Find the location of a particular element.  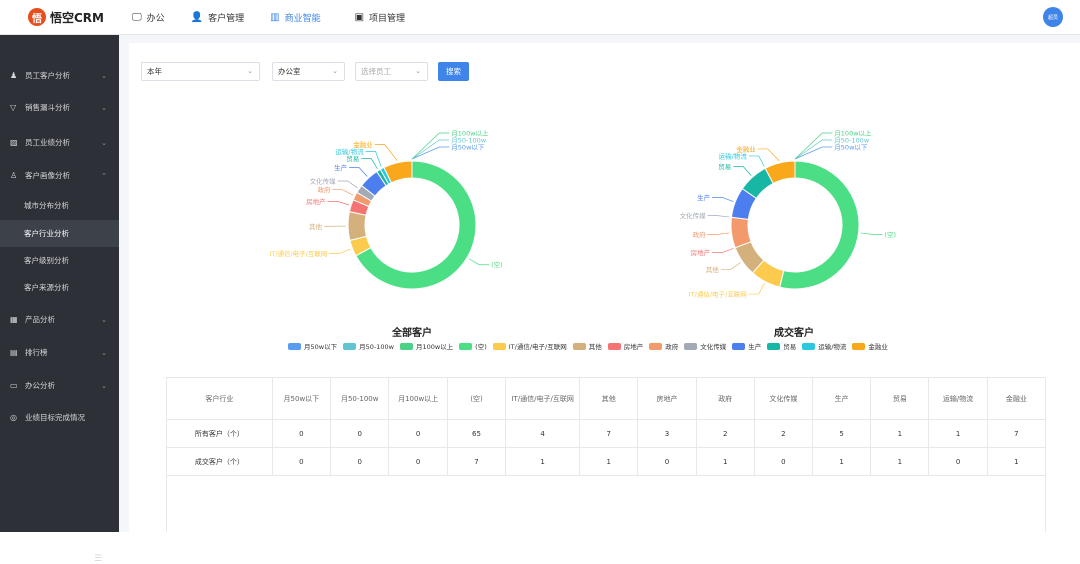

legend-item: 文化传媒 is located at coordinates (705, 346).